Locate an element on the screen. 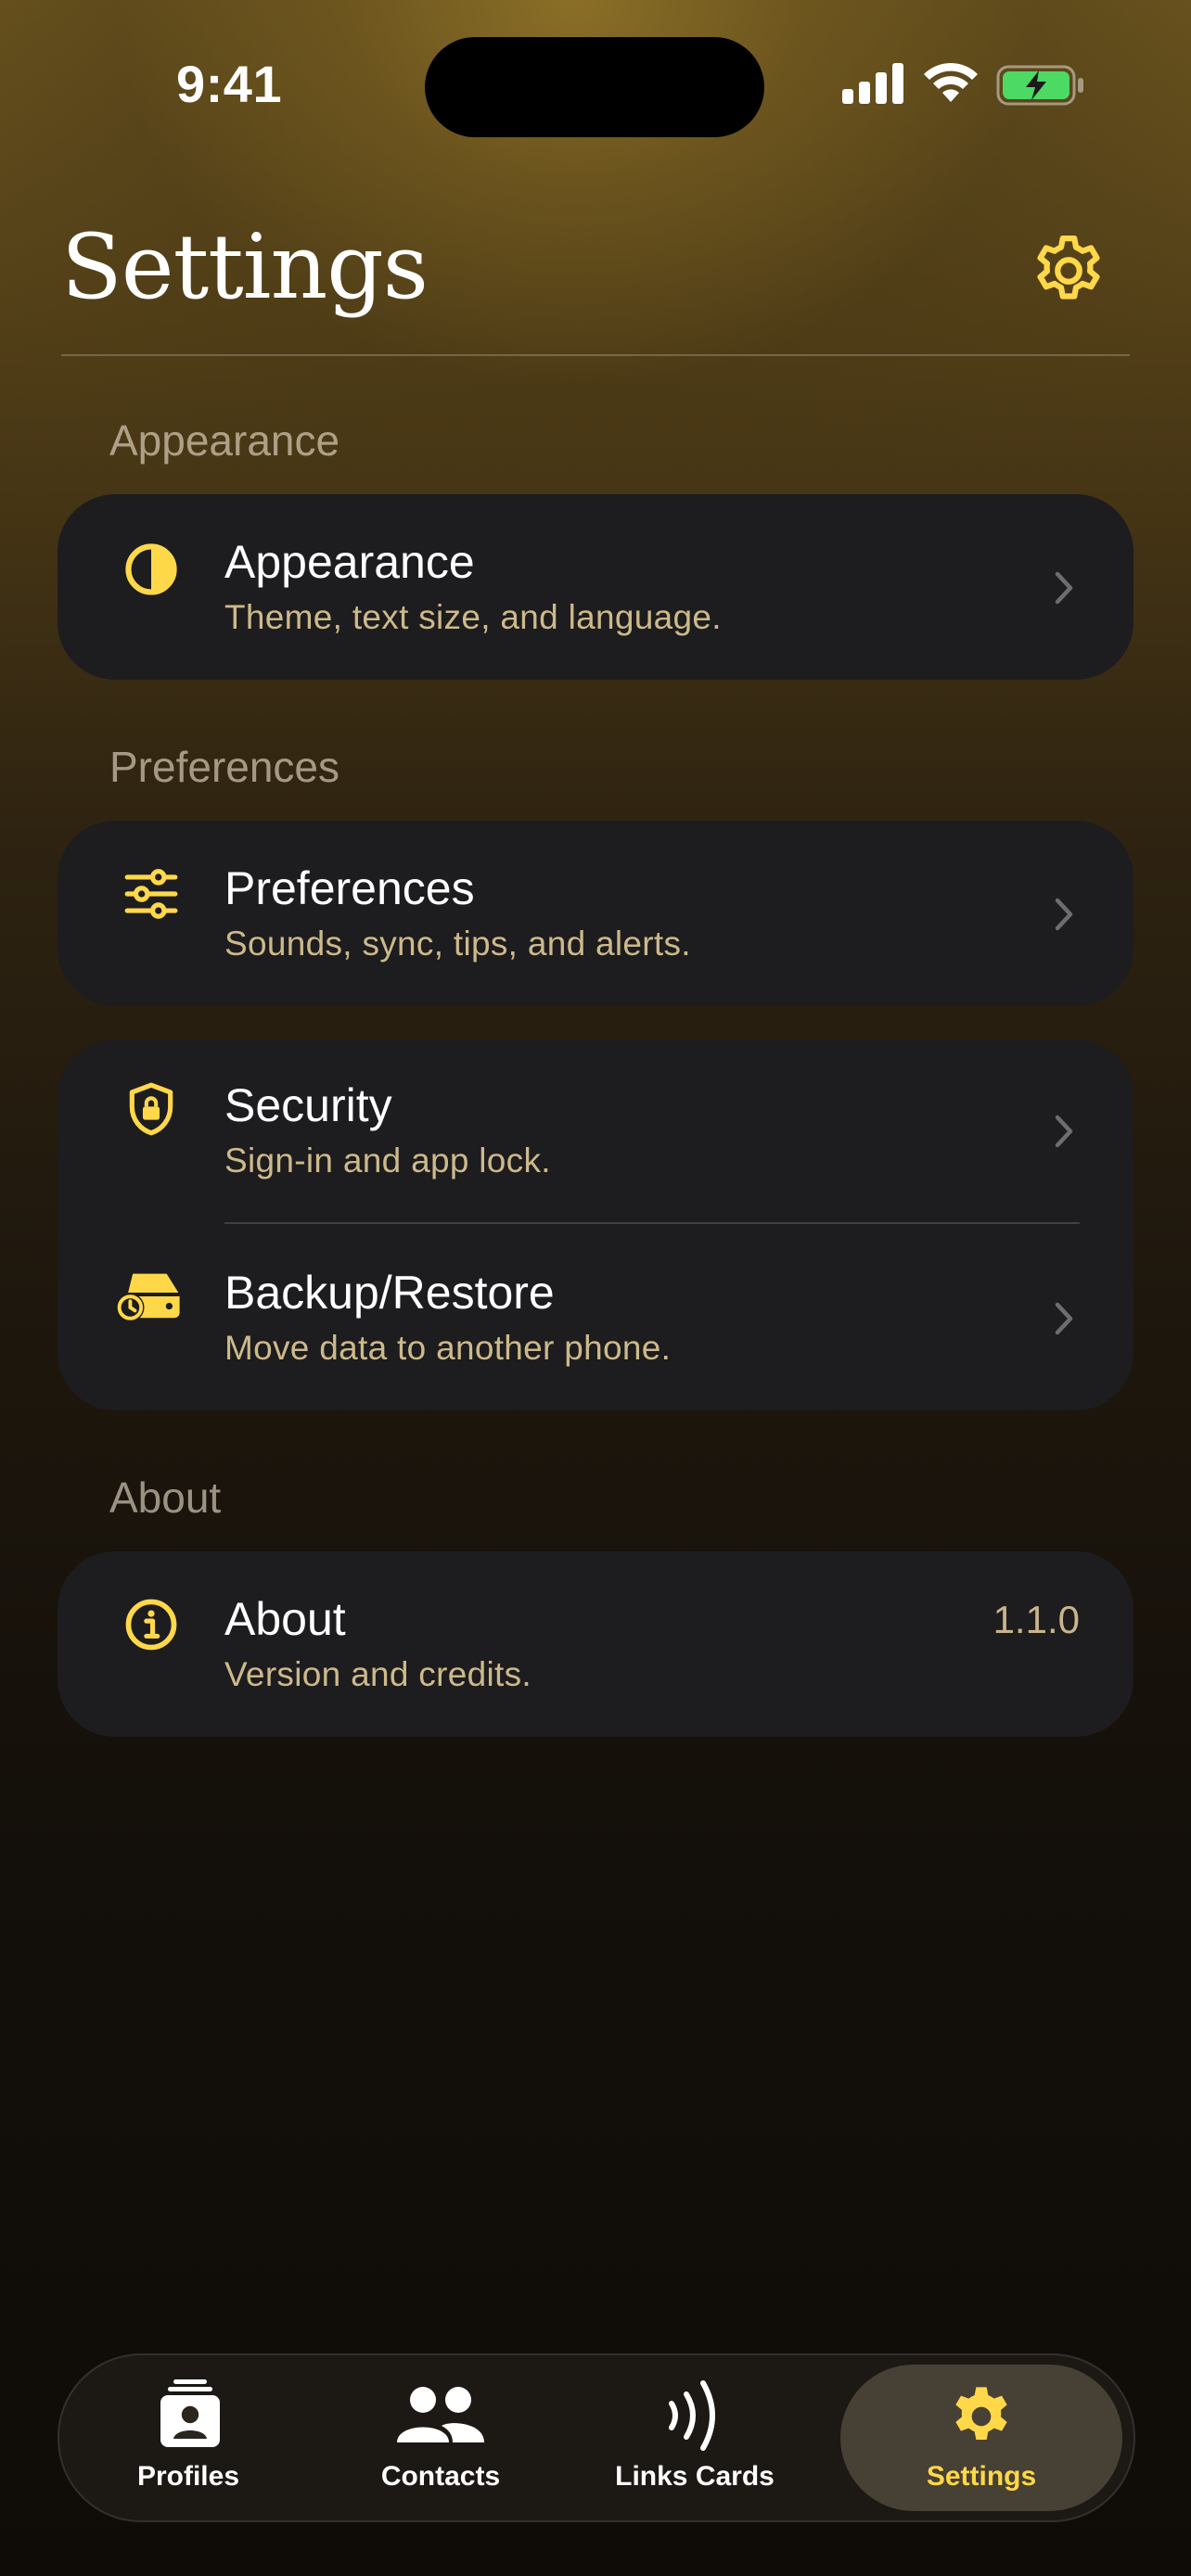 This screenshot has height=2576, width=1191. section-label-about: About is located at coordinates (165, 1498).